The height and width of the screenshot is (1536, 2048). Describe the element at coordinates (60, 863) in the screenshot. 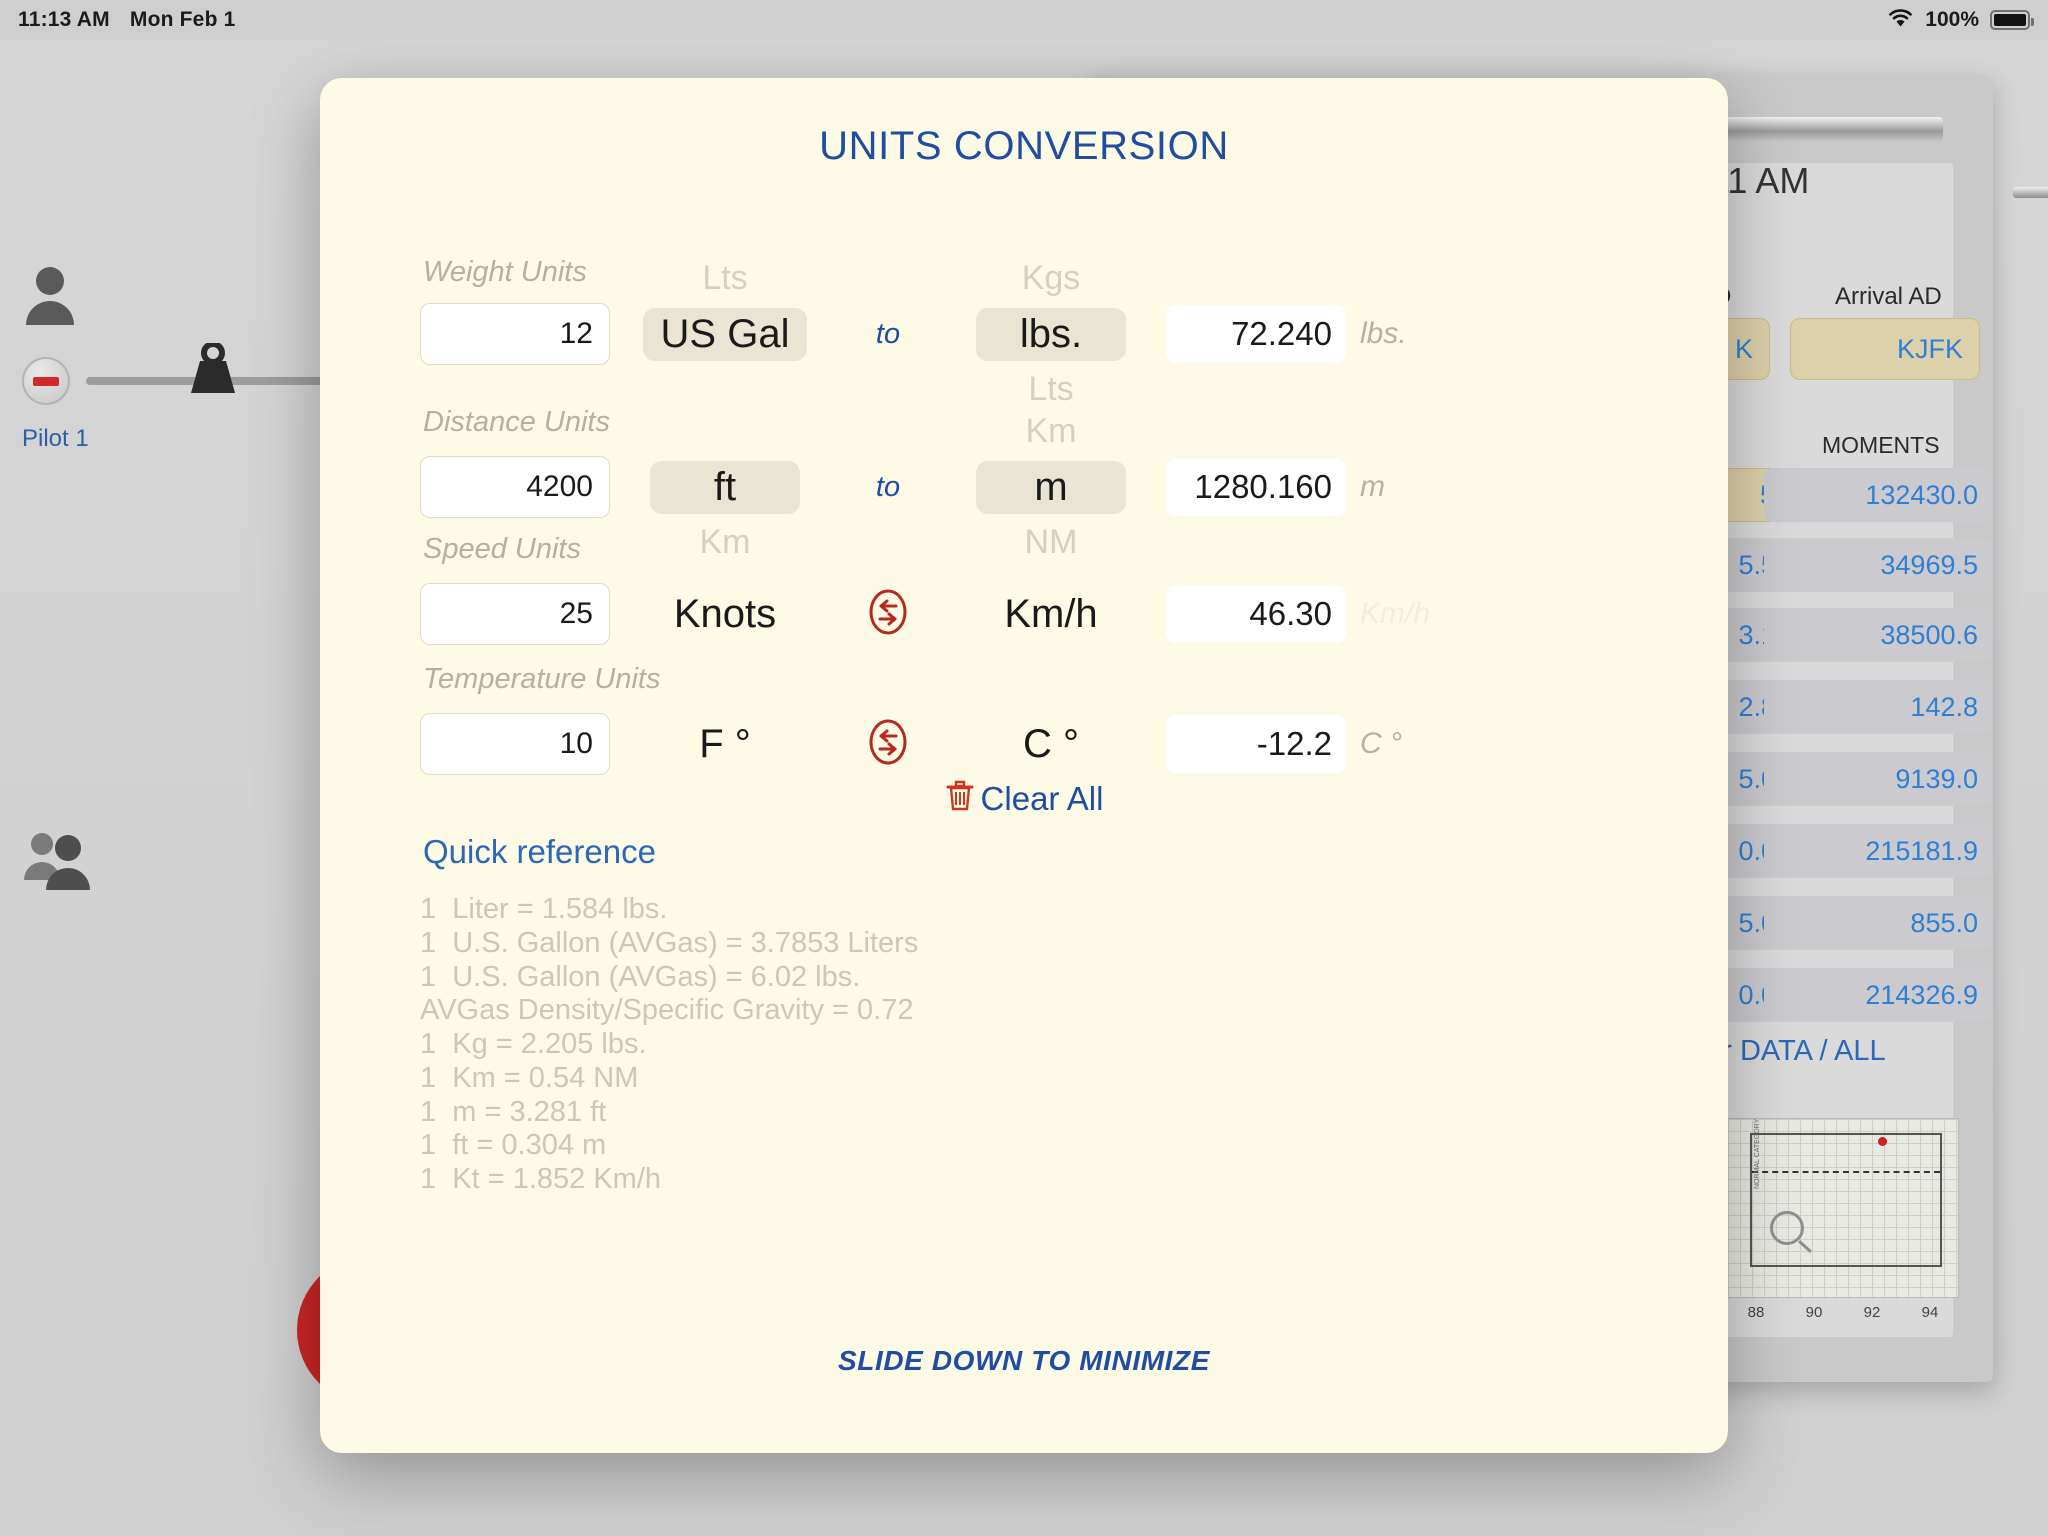

I see `people-icon` at that location.